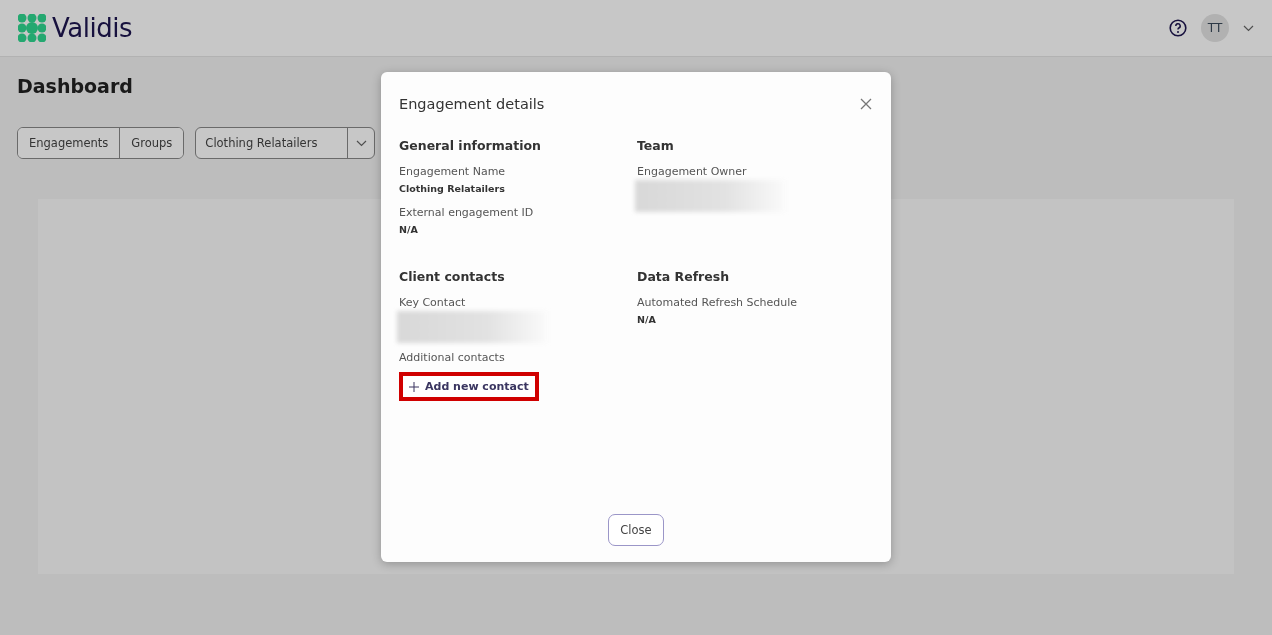  What do you see at coordinates (452, 188) in the screenshot?
I see `field-value: Clothing Relatailers` at bounding box center [452, 188].